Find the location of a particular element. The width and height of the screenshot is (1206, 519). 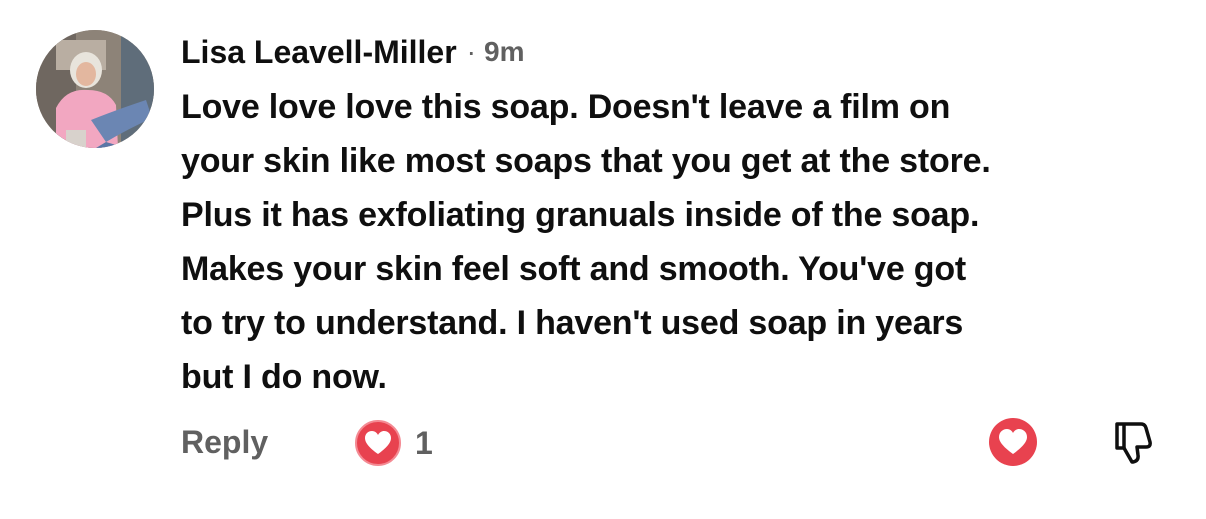

thumbs-down-icon is located at coordinates (1133, 443).